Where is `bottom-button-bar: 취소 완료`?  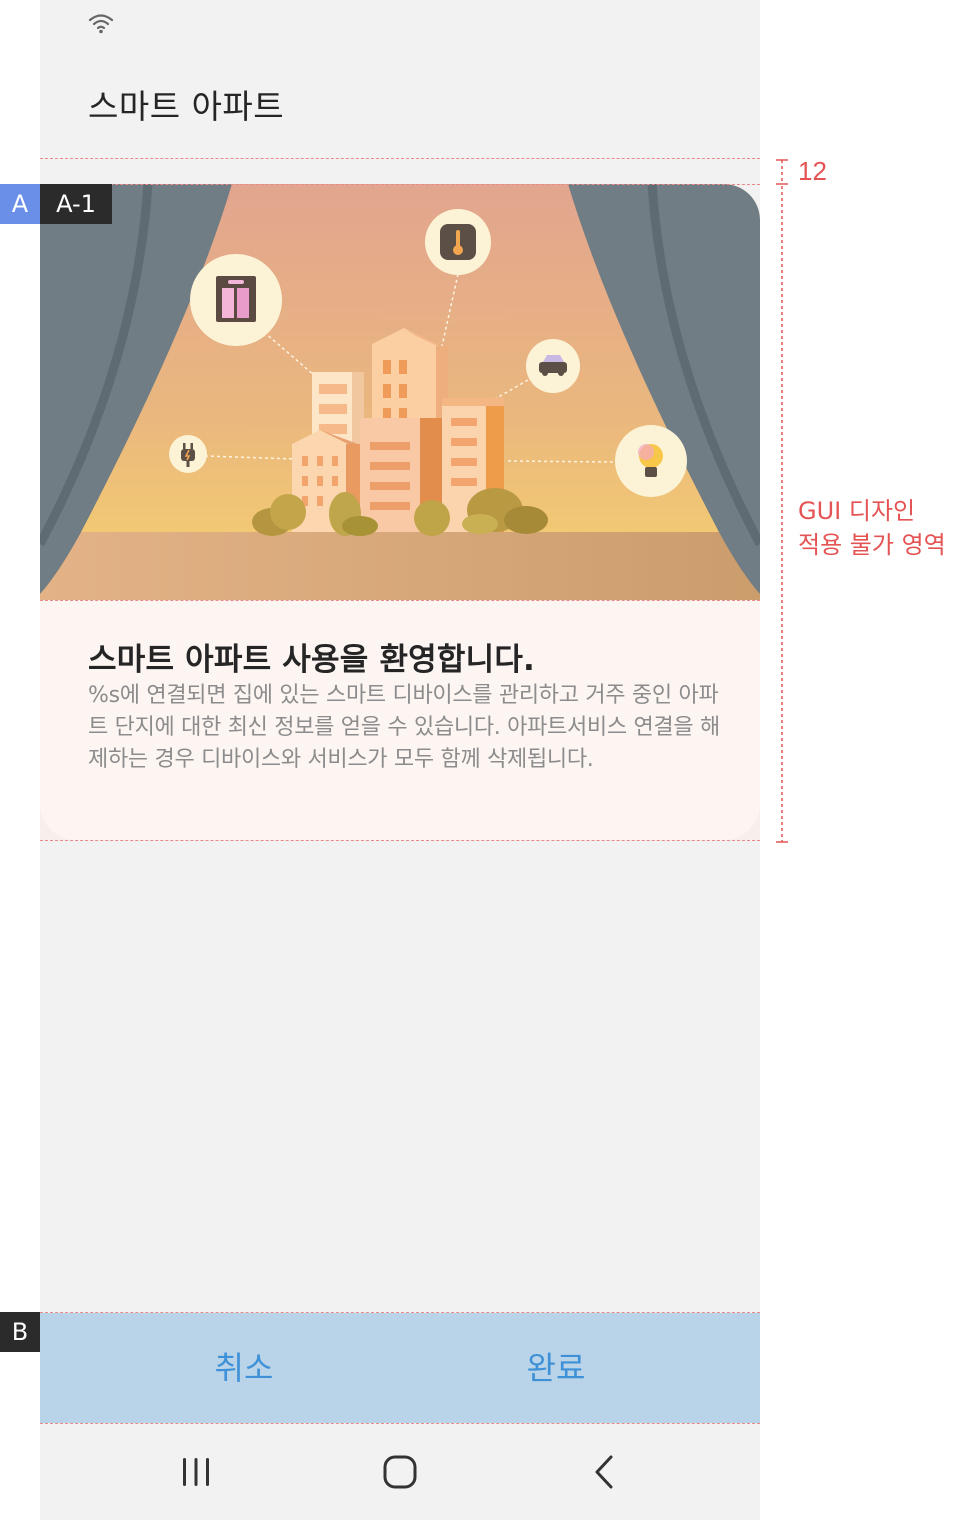
bottom-button-bar: 취소 완료 is located at coordinates (400, 1368).